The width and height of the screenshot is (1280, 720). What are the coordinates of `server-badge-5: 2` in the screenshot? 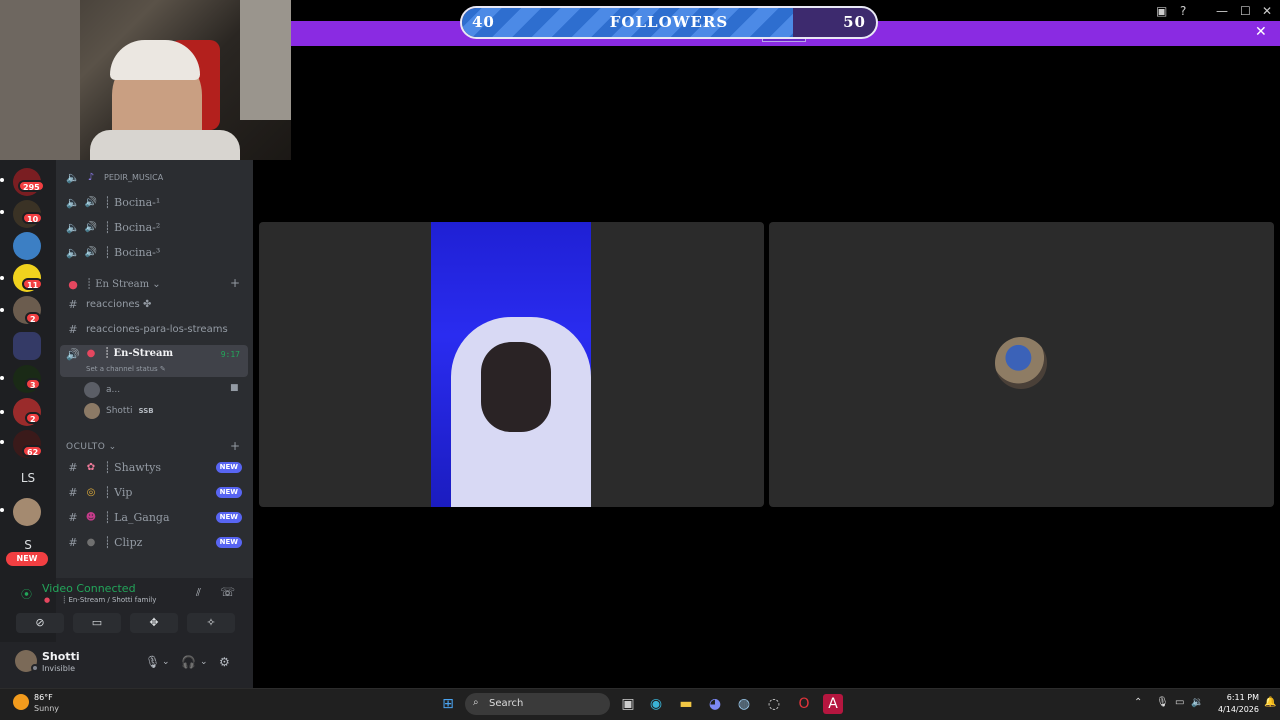 It's located at (33, 318).